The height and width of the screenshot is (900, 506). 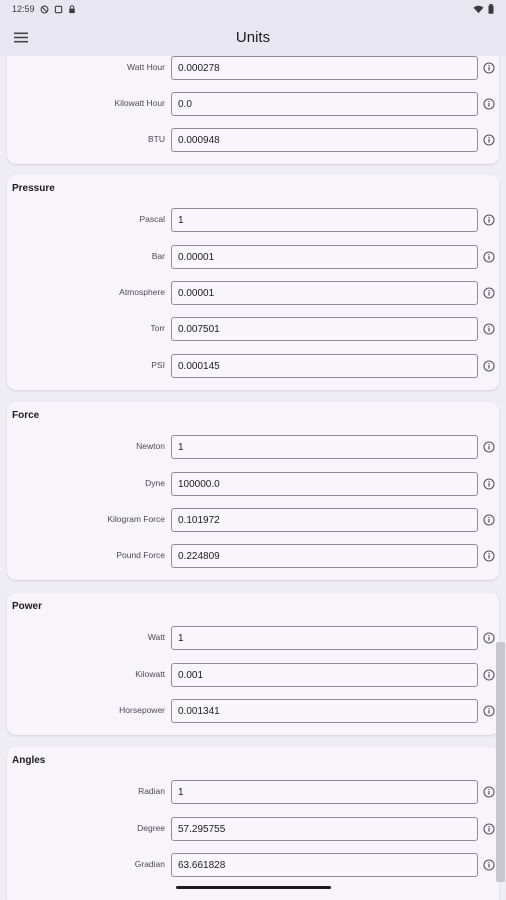 I want to click on unit-row: Newton, so click(x=253, y=447).